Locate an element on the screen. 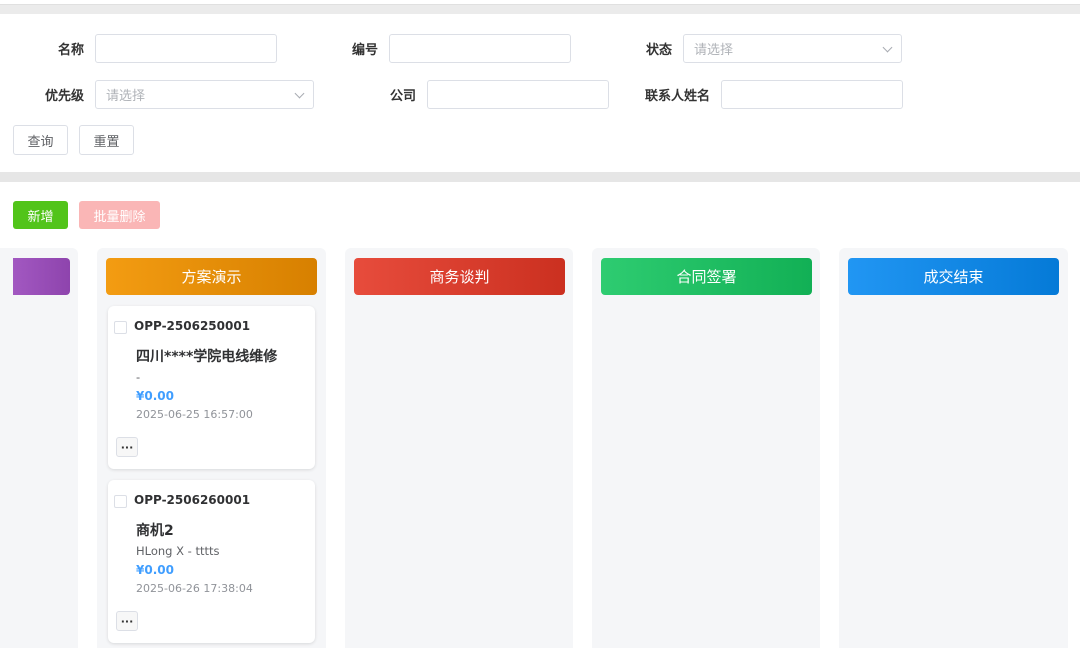 This screenshot has height=648, width=1080. priority-filter: 优先级 请选择 is located at coordinates (157, 94).